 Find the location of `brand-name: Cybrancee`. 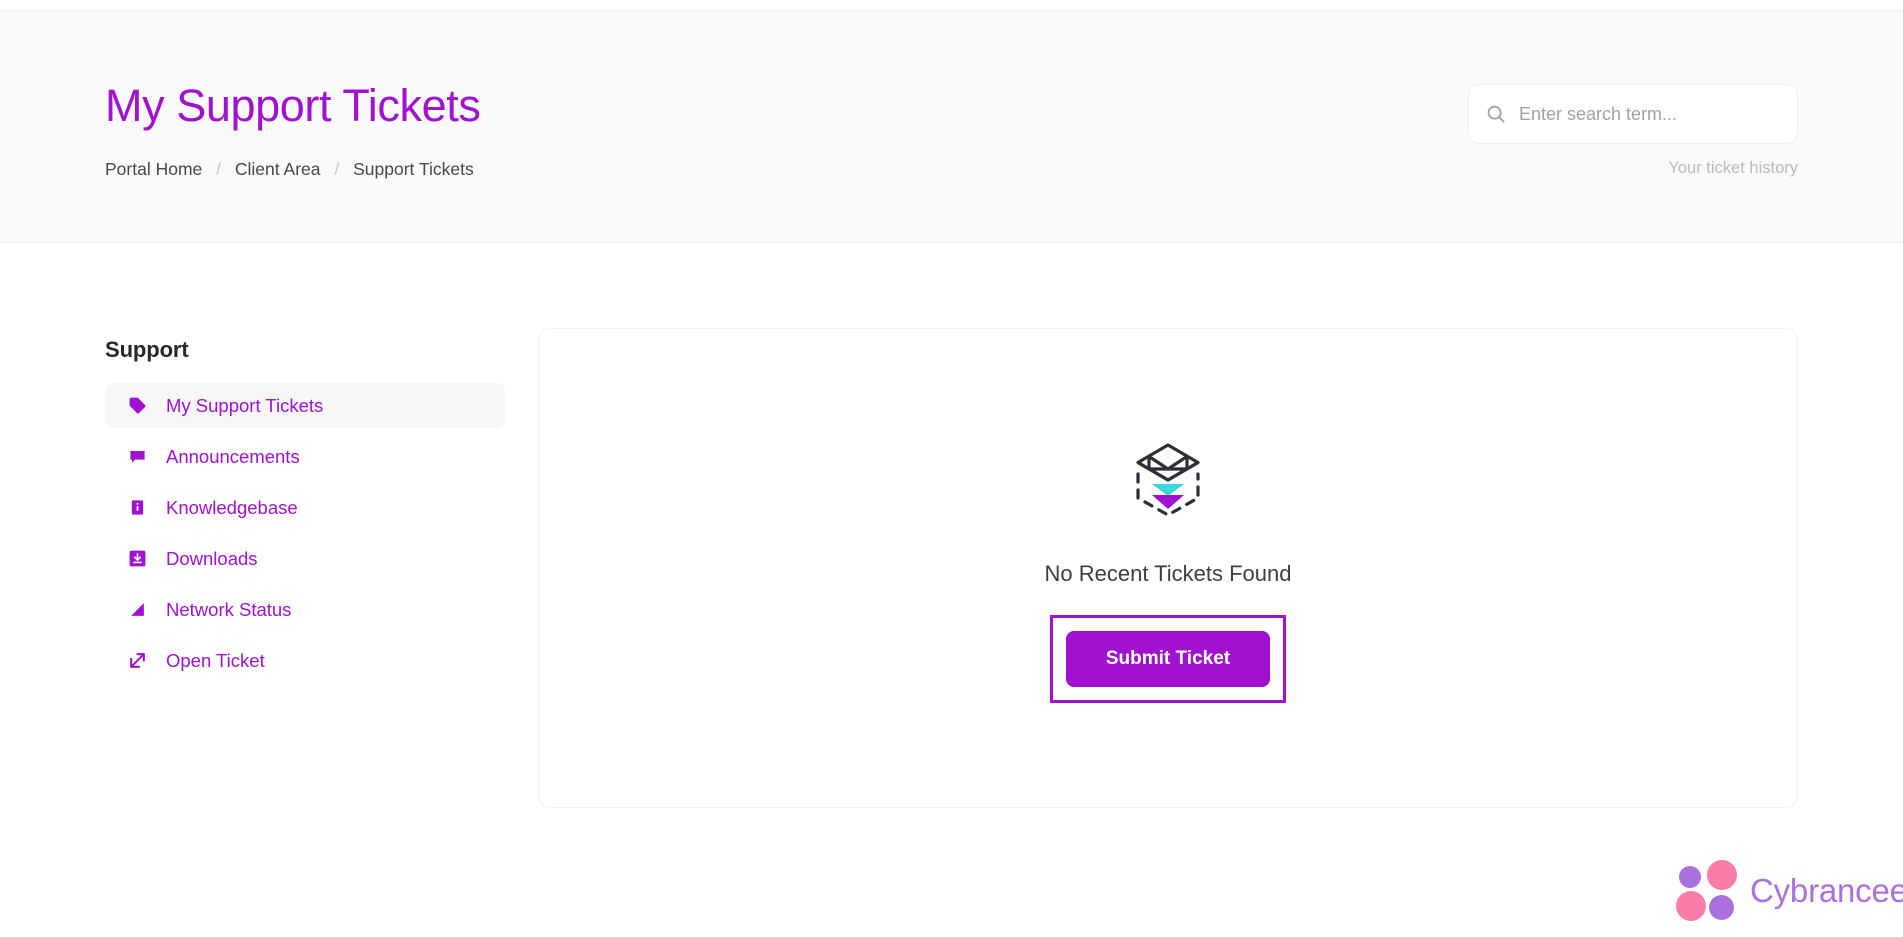

brand-name: Cybrancee is located at coordinates (1826, 890).